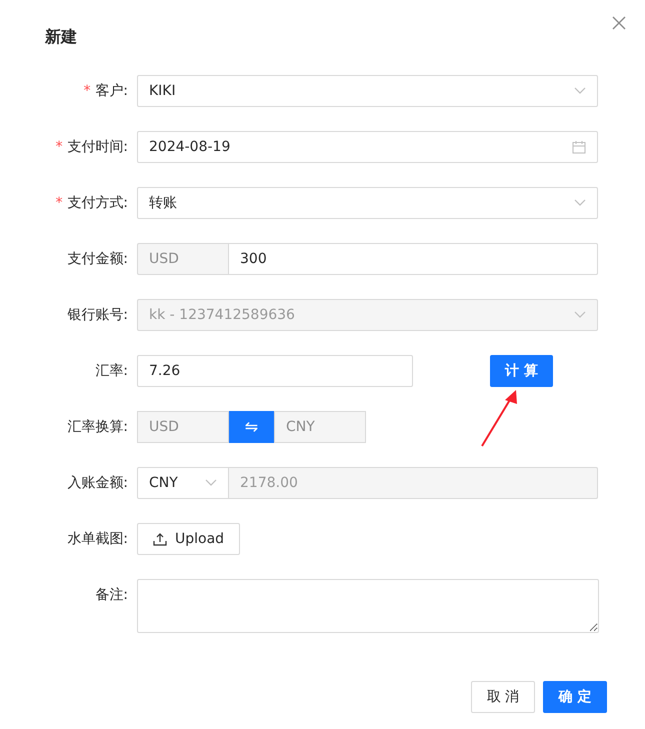  Describe the element at coordinates (503, 697) in the screenshot. I see `cancel-button: 取 消` at that location.